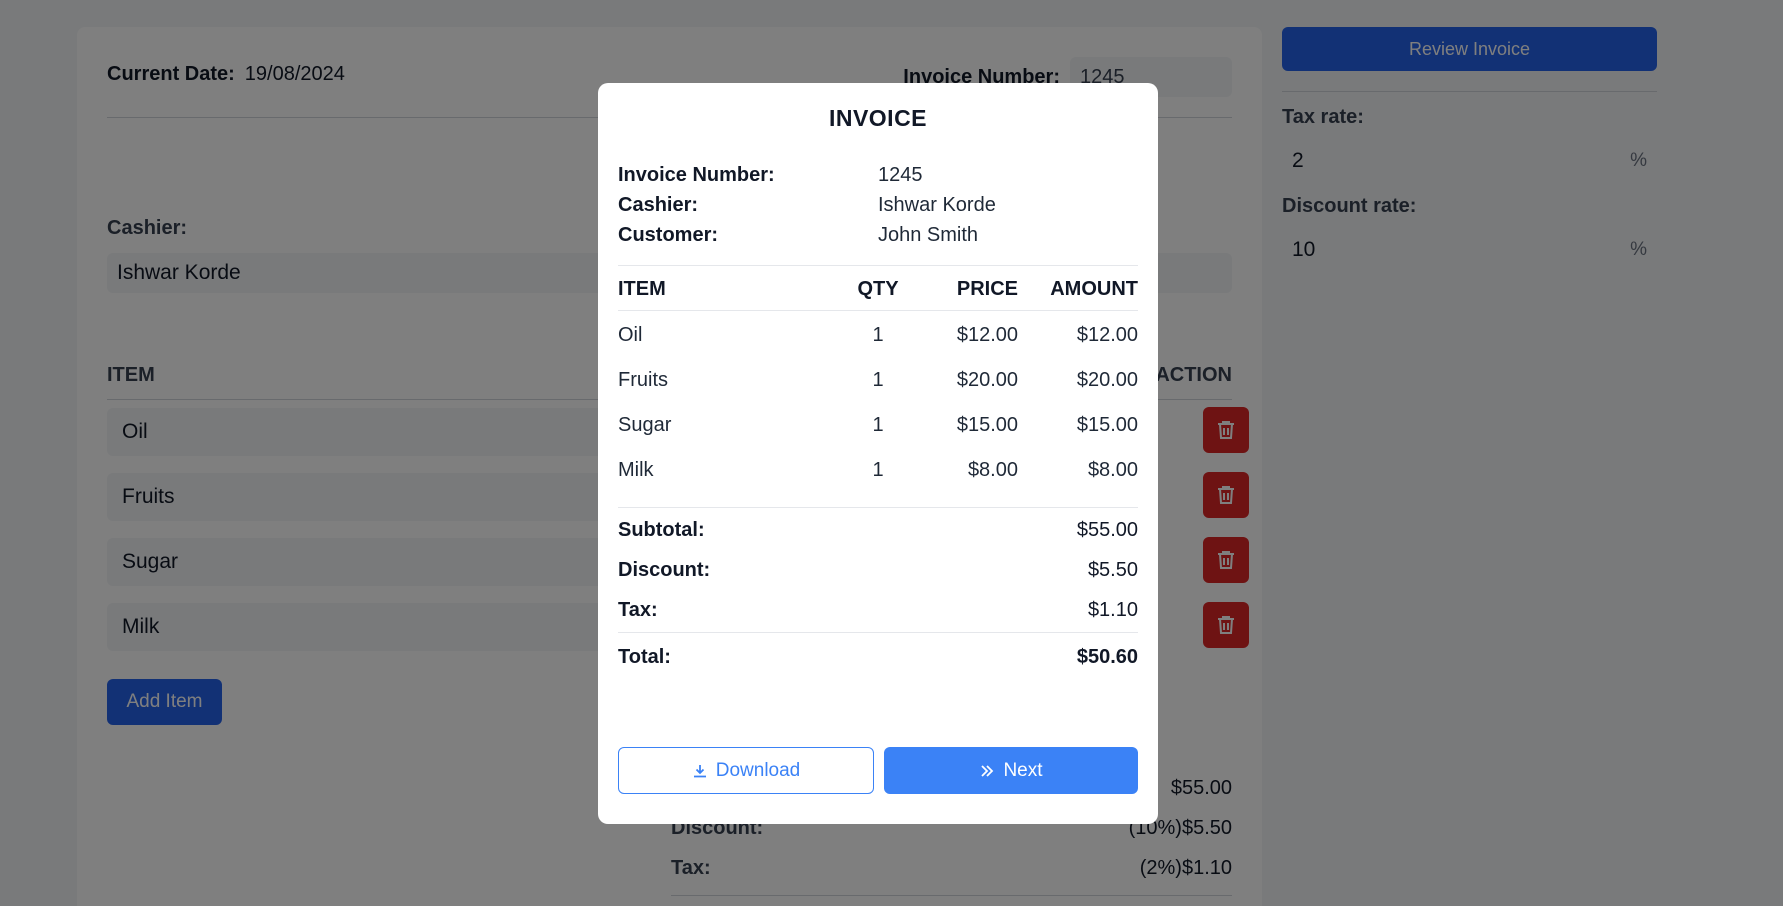 This screenshot has width=1783, height=906. I want to click on meta-invoice-number: Invoice Number: 1245, so click(878, 175).